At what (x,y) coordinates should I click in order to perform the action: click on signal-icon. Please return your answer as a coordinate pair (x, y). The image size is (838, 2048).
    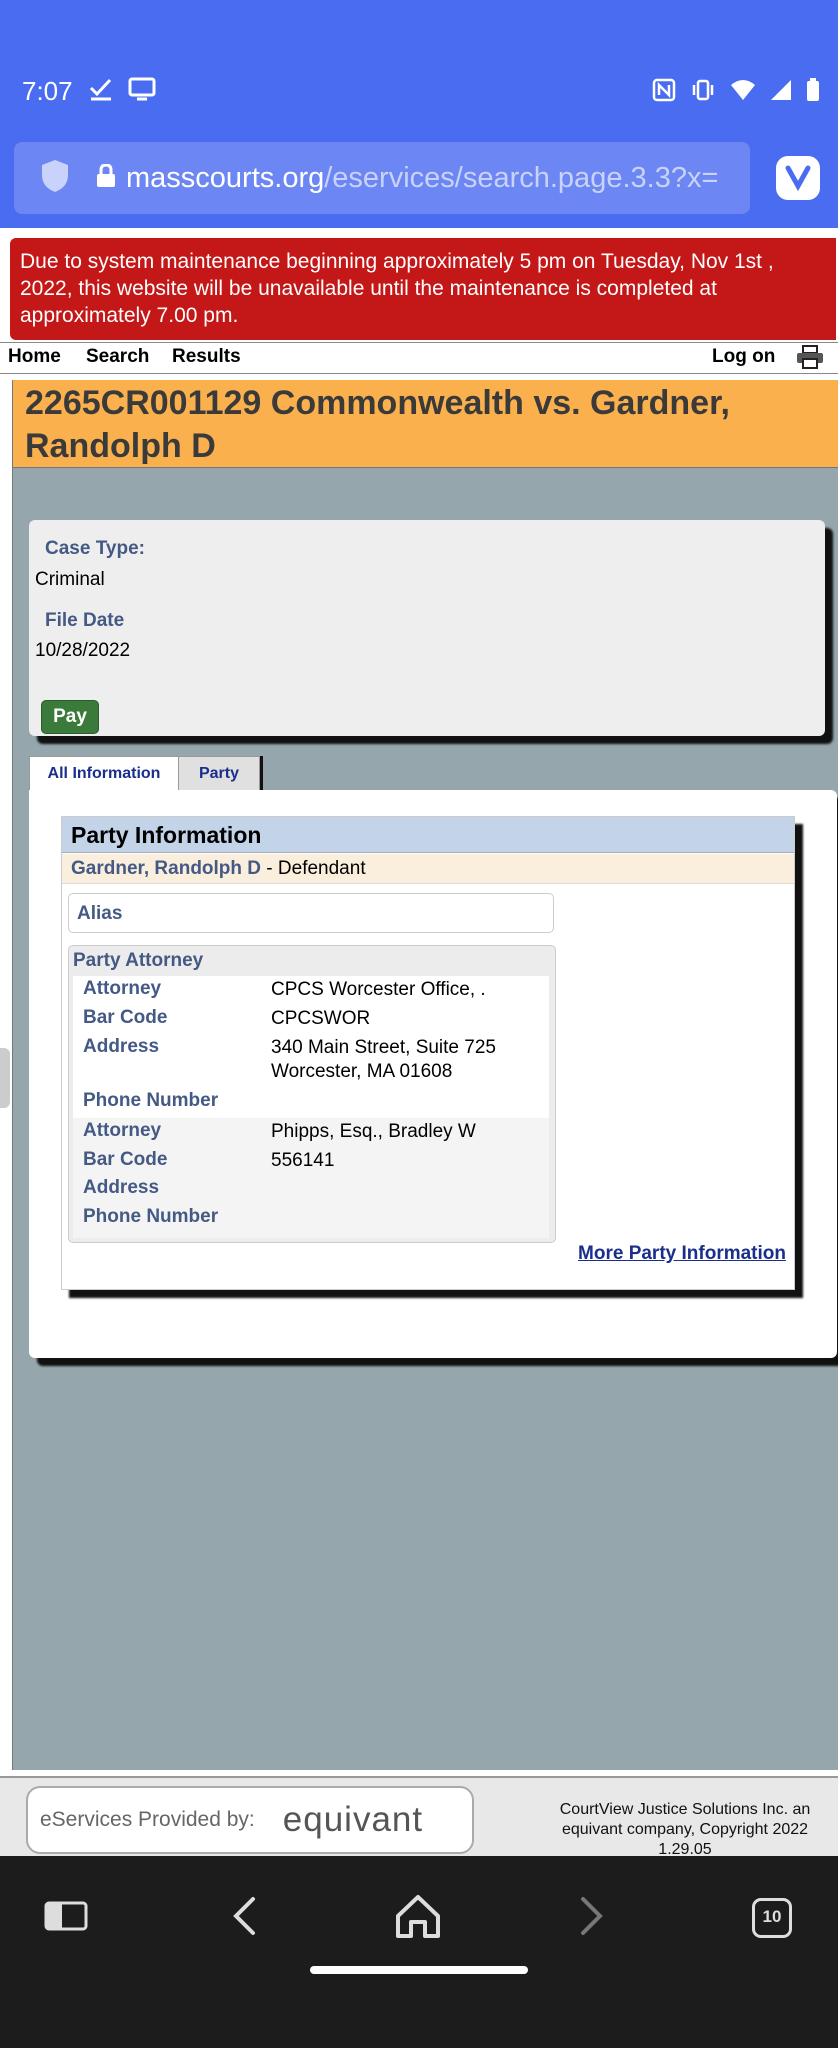
    Looking at the image, I should click on (781, 92).